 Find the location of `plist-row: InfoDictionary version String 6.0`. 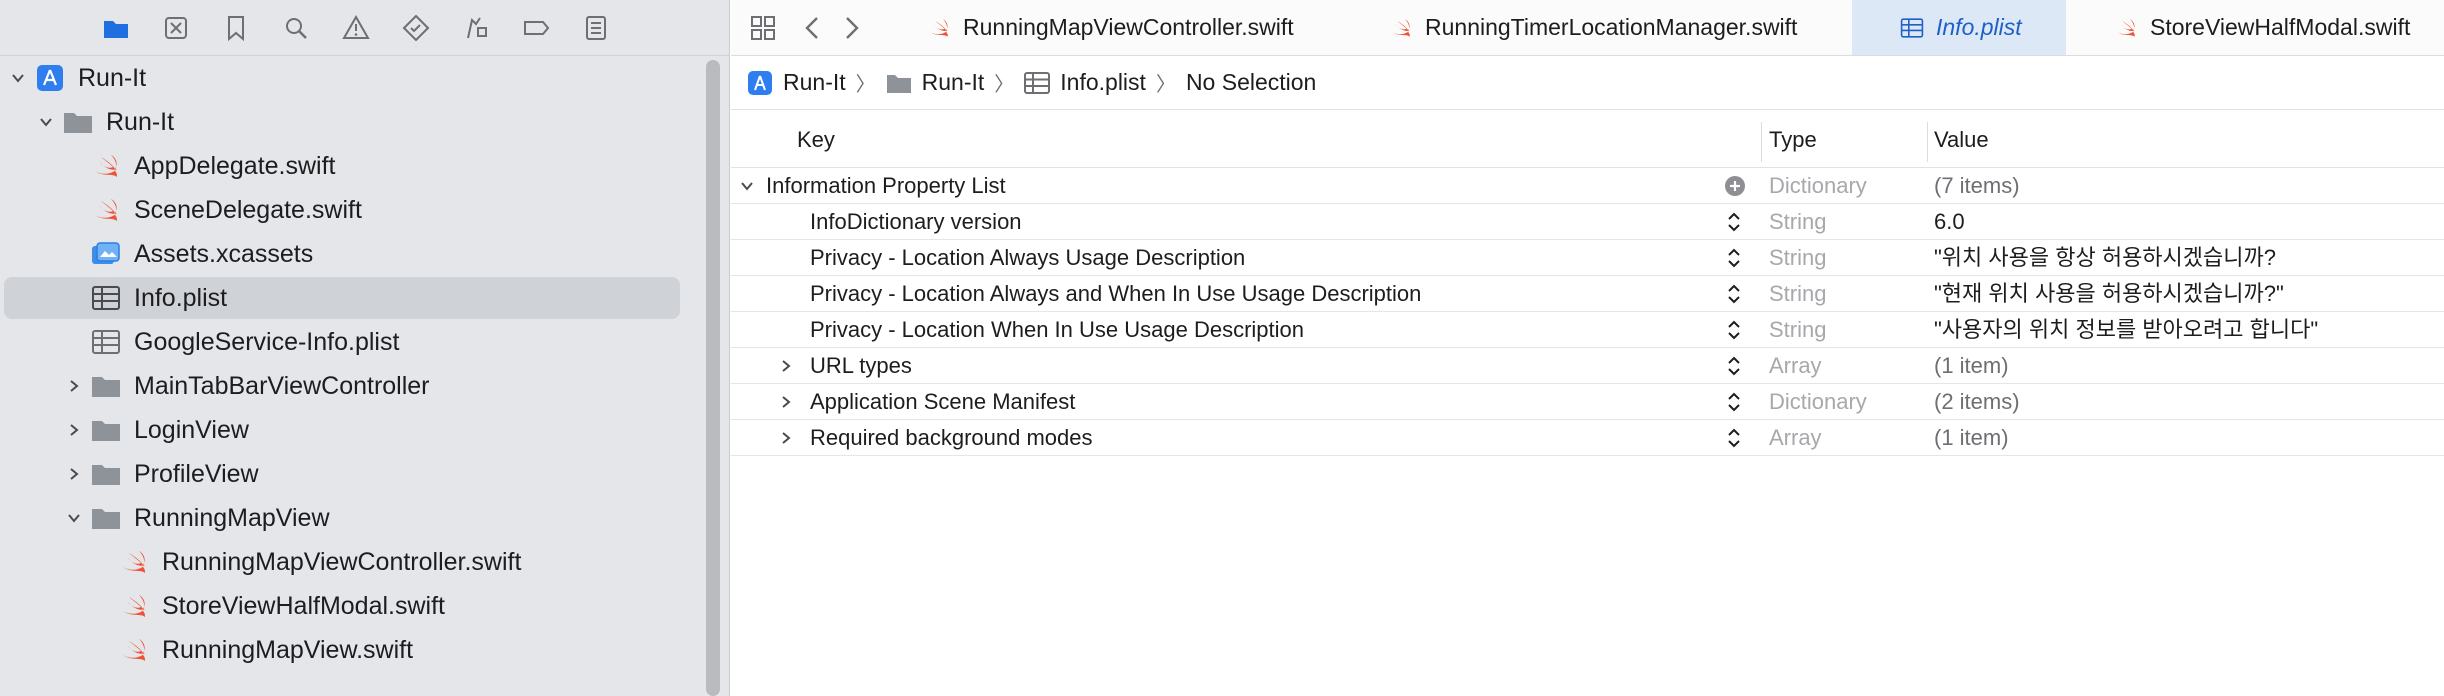

plist-row: InfoDictionary version String 6.0 is located at coordinates (1587, 222).